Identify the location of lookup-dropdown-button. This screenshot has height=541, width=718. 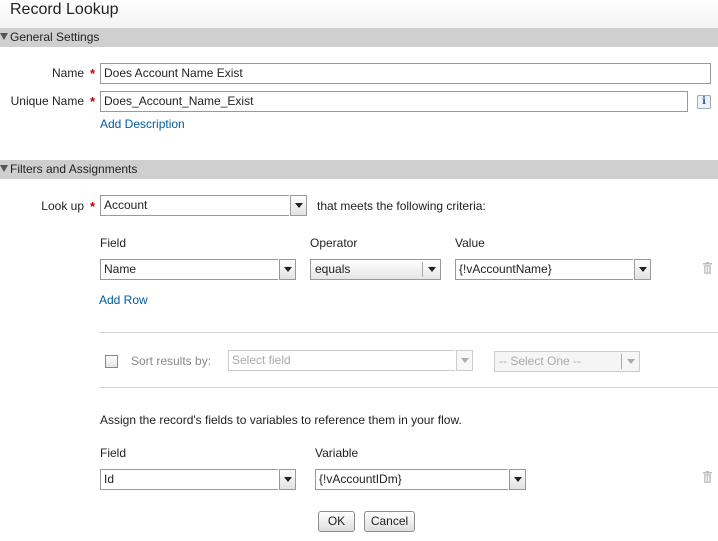
(298, 205).